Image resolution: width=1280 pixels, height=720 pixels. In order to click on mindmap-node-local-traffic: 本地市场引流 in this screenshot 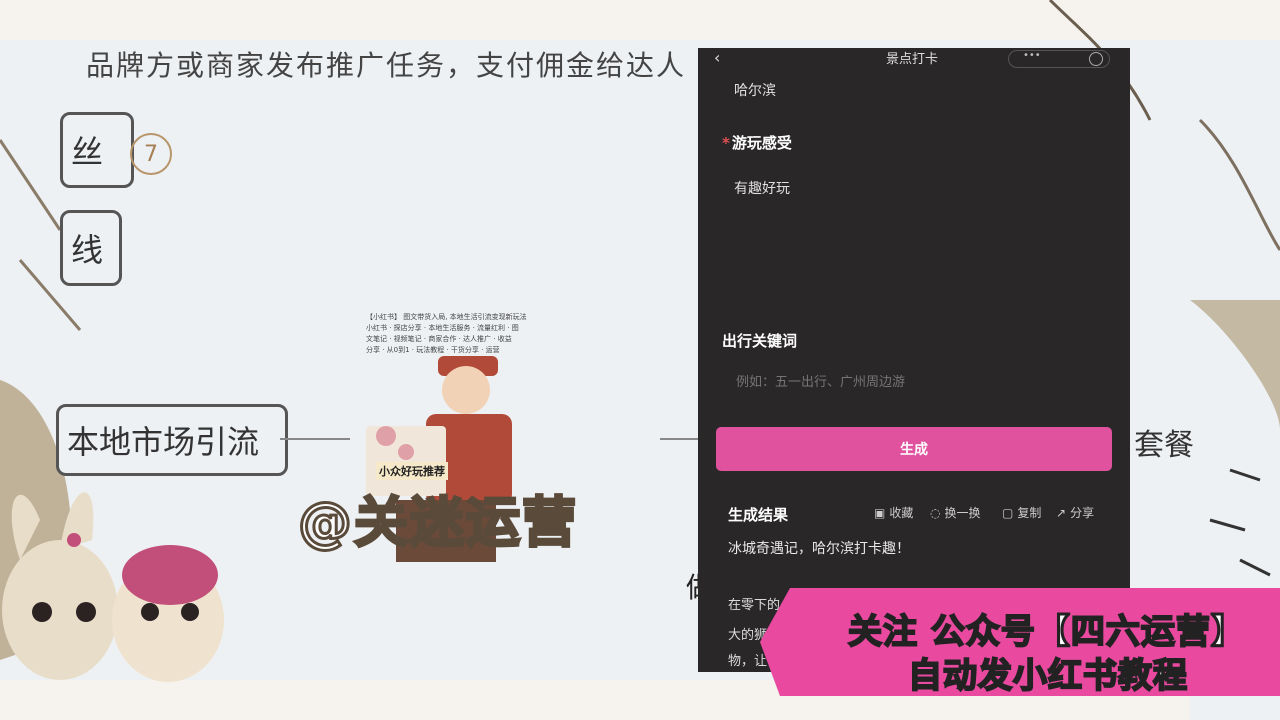, I will do `click(172, 440)`.